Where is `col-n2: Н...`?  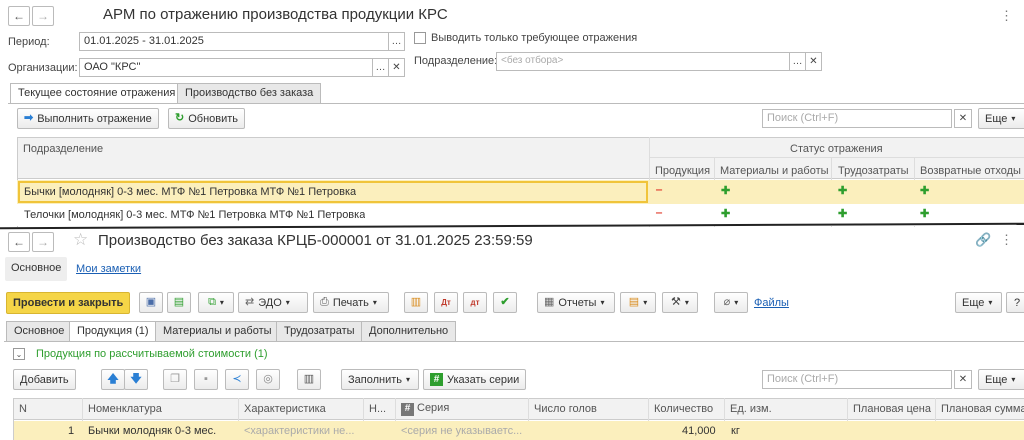
col-n2: Н... is located at coordinates (377, 409).